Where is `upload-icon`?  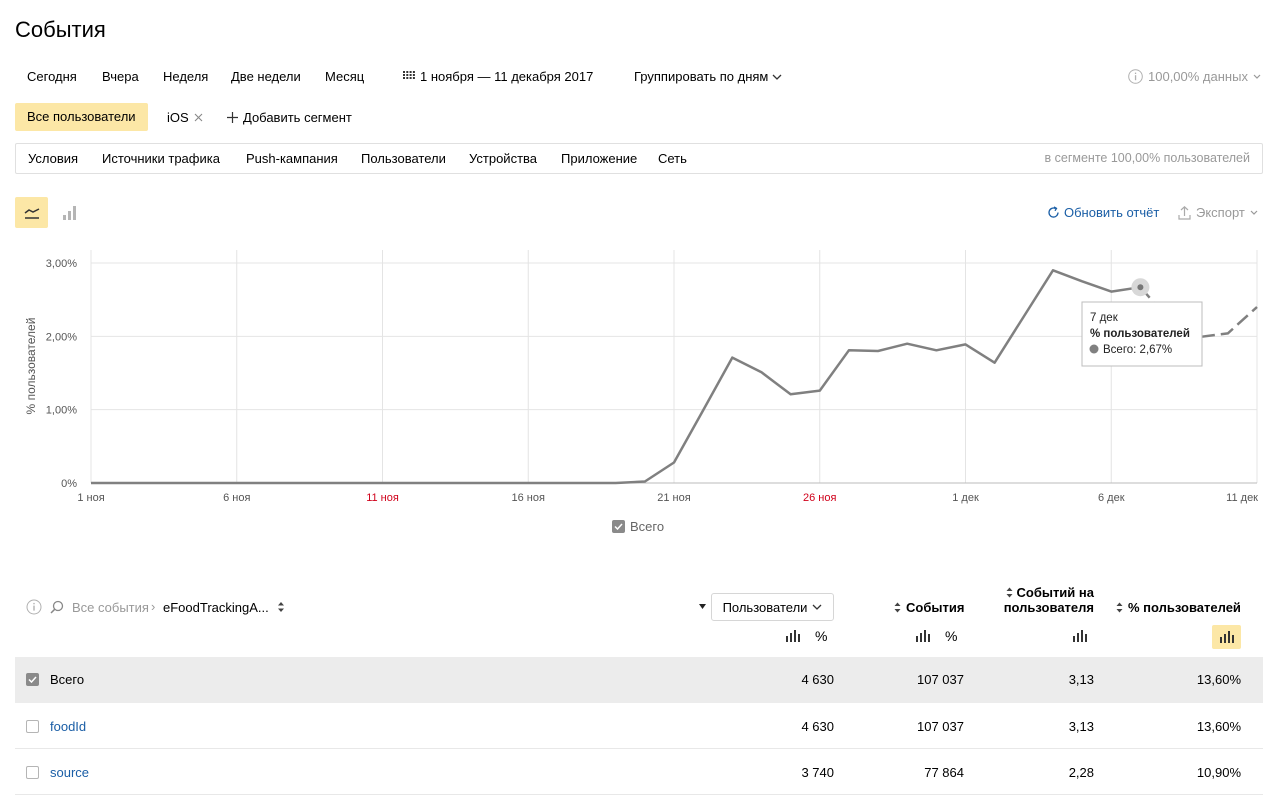
upload-icon is located at coordinates (1184, 212).